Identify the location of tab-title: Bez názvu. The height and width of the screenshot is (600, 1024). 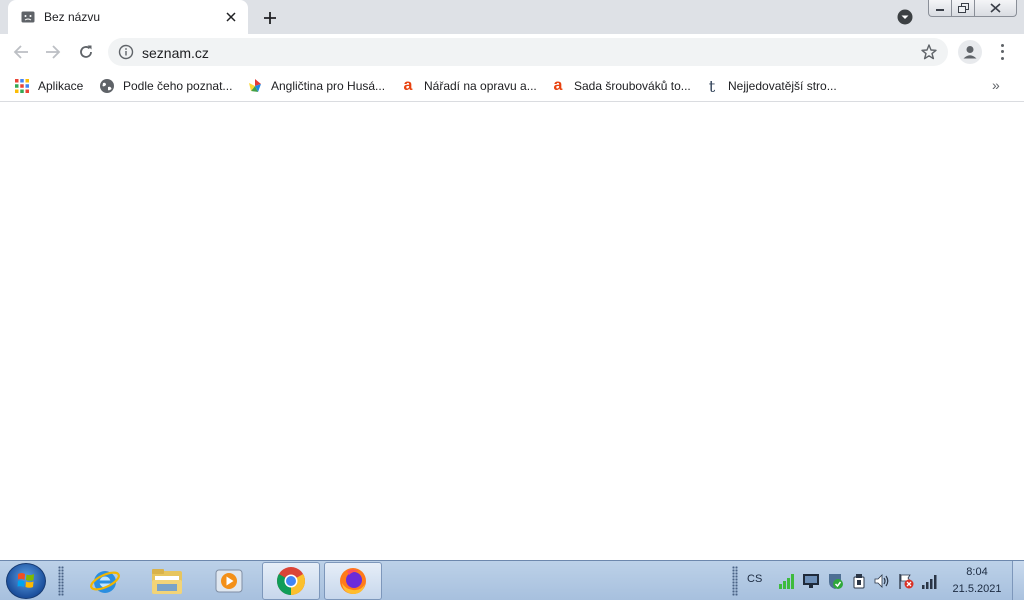
(72, 17).